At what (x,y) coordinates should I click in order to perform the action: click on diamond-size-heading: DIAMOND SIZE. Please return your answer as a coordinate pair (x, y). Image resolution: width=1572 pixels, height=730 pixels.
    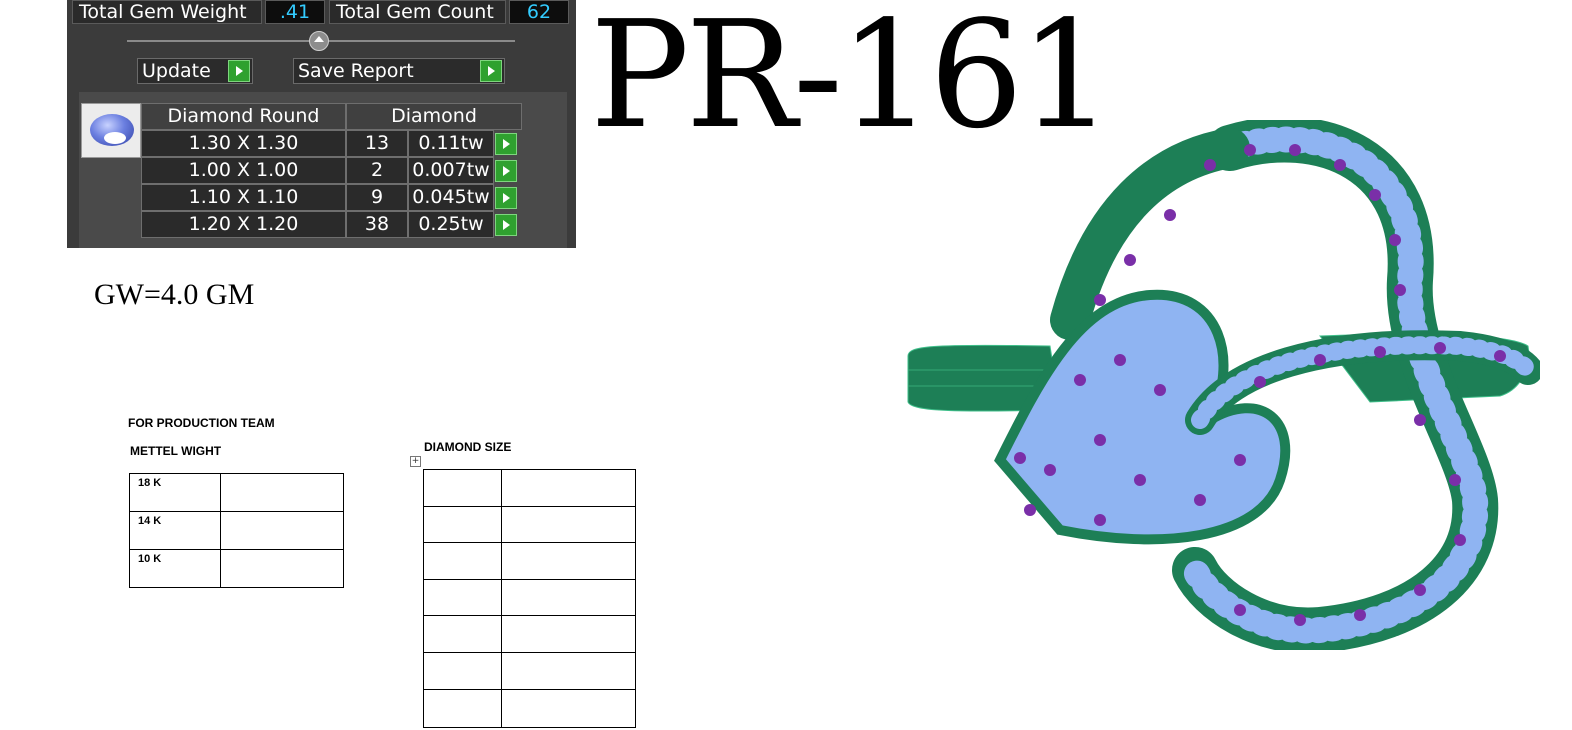
    Looking at the image, I should click on (468, 447).